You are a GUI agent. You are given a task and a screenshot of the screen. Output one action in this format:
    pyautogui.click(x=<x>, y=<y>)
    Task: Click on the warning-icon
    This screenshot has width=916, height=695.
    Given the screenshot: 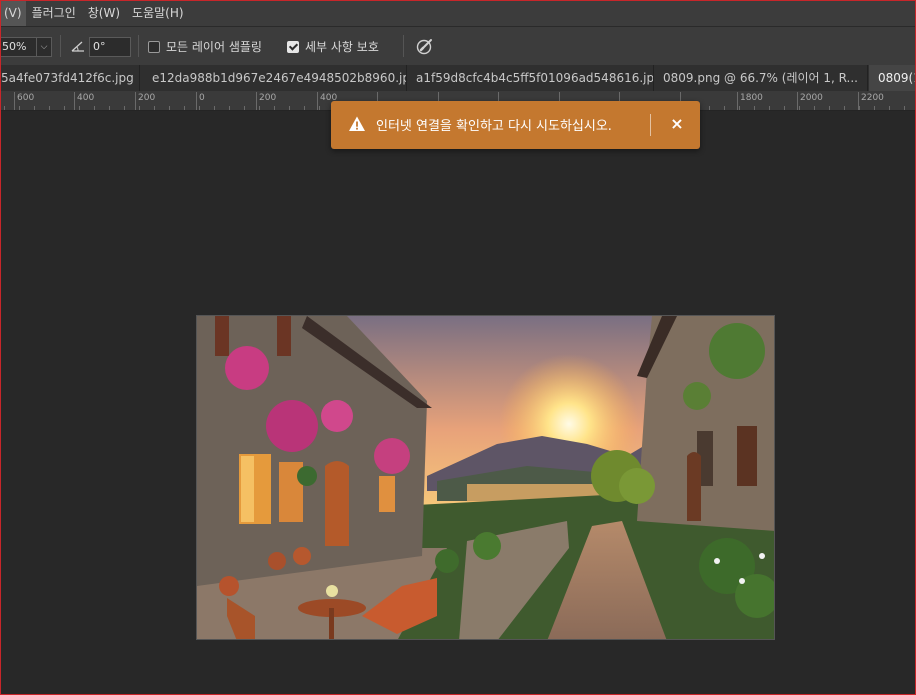 What is the action you would take?
    pyautogui.click(x=357, y=123)
    